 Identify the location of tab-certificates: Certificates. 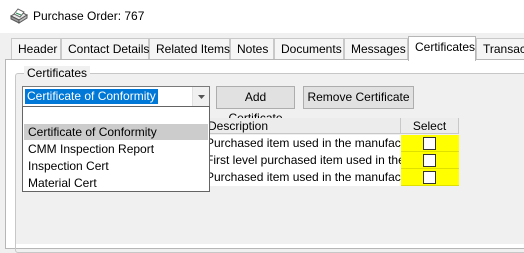
(442, 48).